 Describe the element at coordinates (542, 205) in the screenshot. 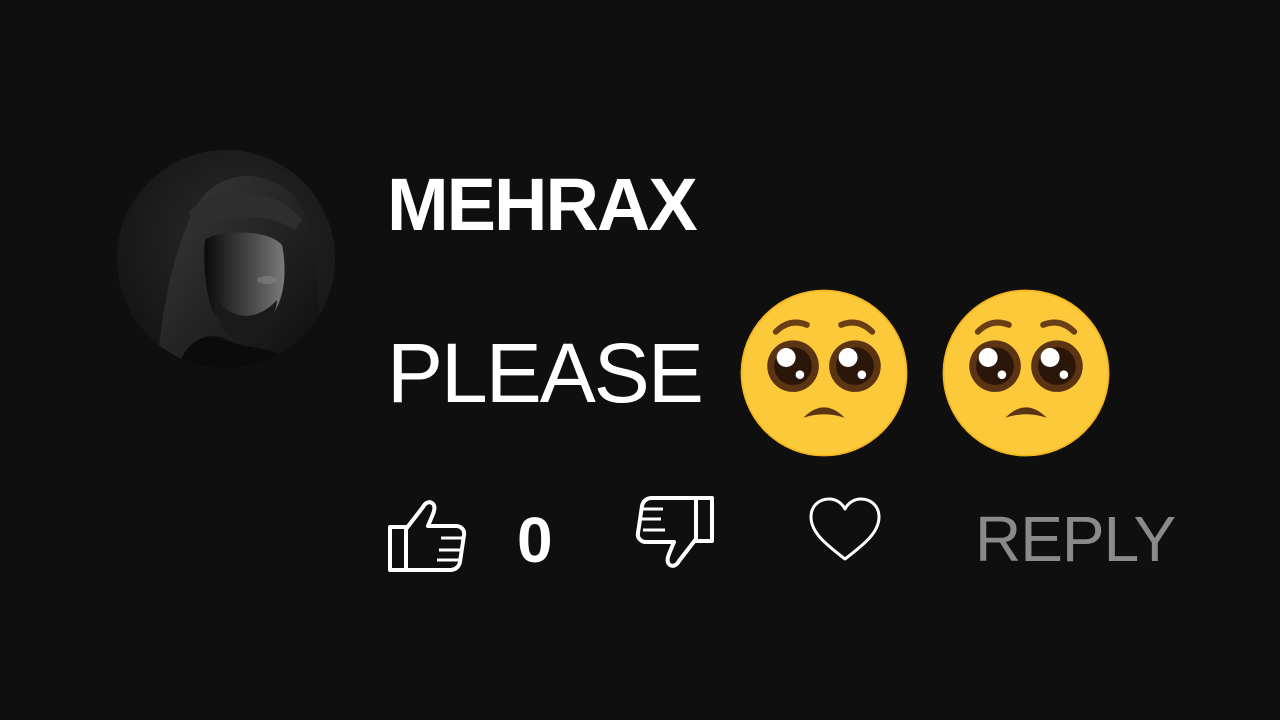

I see `author-name: MEHRAX` at that location.